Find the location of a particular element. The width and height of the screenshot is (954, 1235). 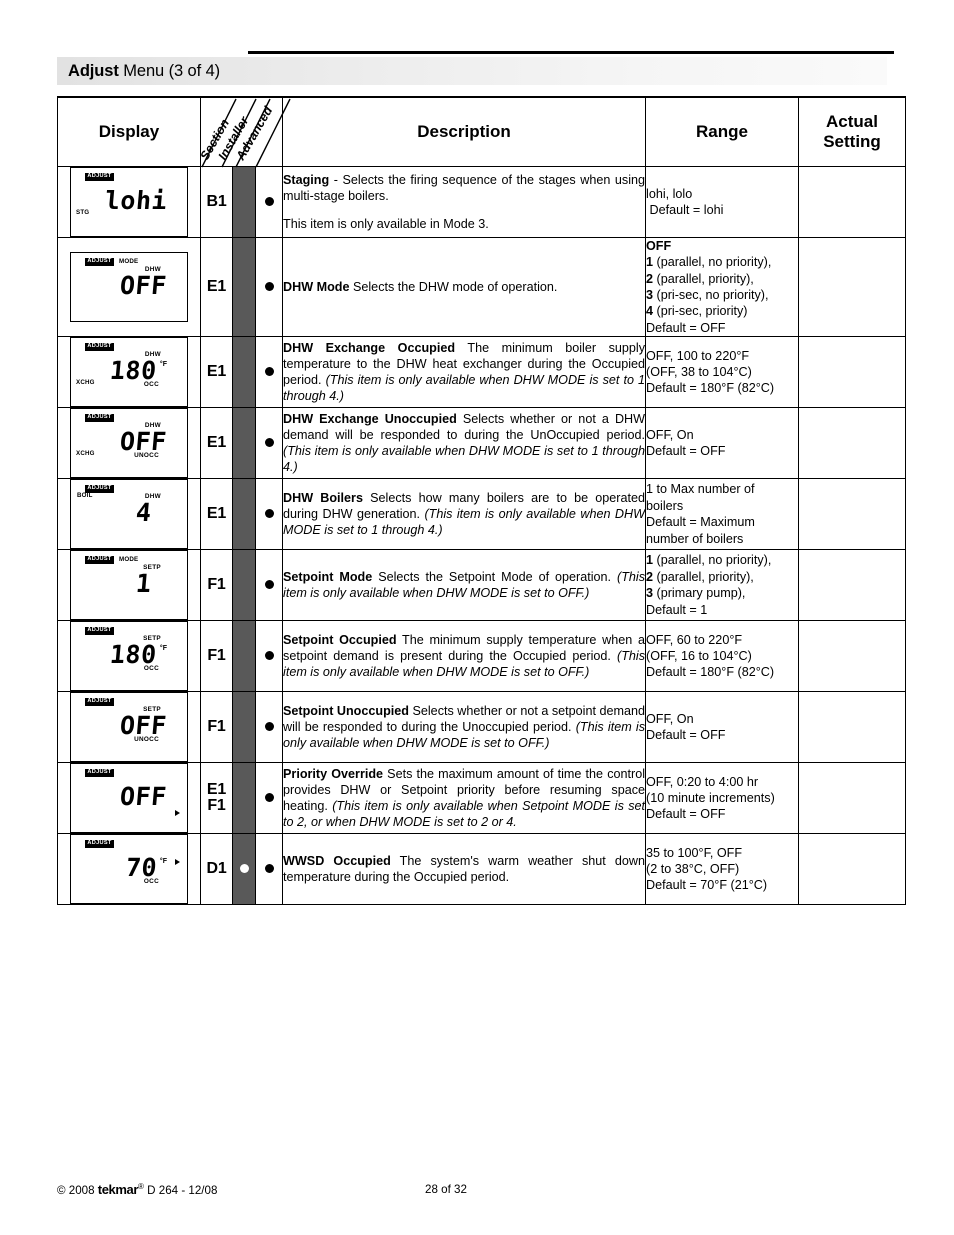

description-term: DHW Exchange Unoccupied is located at coordinates (370, 418).